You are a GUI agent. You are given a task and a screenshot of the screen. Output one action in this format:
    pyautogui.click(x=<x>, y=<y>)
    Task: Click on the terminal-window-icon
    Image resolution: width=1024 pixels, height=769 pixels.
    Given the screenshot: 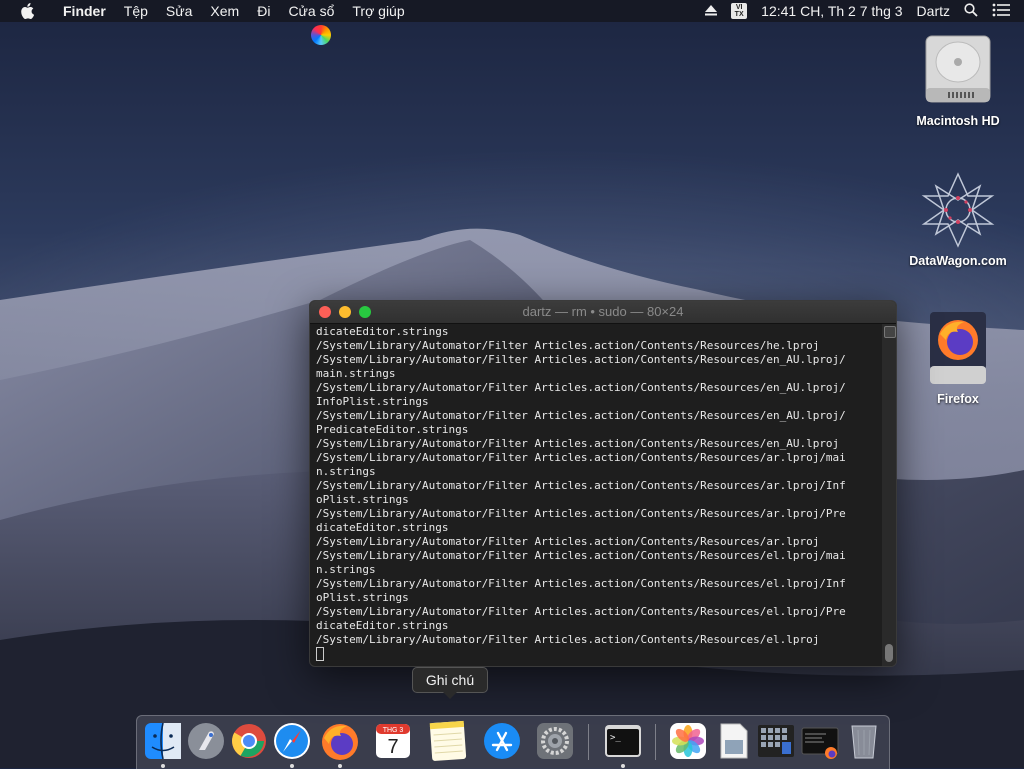 What is the action you would take?
    pyautogui.click(x=820, y=743)
    